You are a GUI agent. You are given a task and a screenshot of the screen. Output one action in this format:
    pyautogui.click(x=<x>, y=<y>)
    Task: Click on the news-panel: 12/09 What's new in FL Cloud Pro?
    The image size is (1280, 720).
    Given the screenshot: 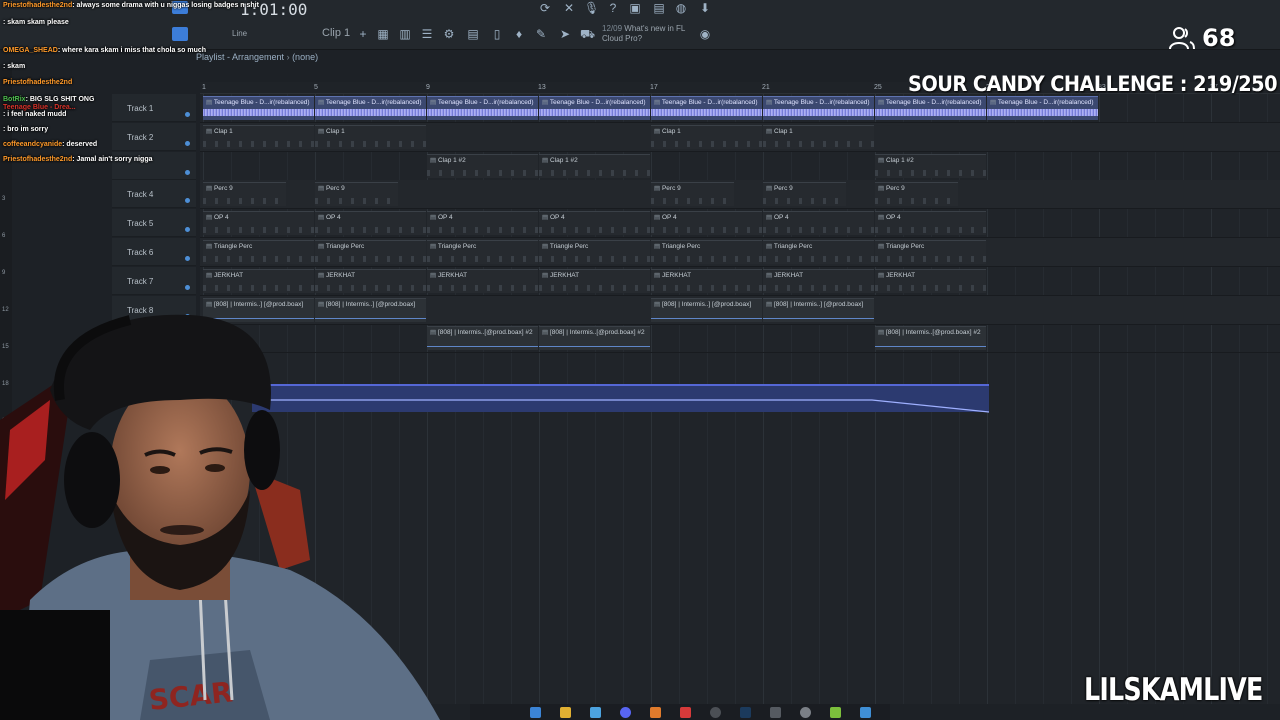 What is the action you would take?
    pyautogui.click(x=643, y=34)
    